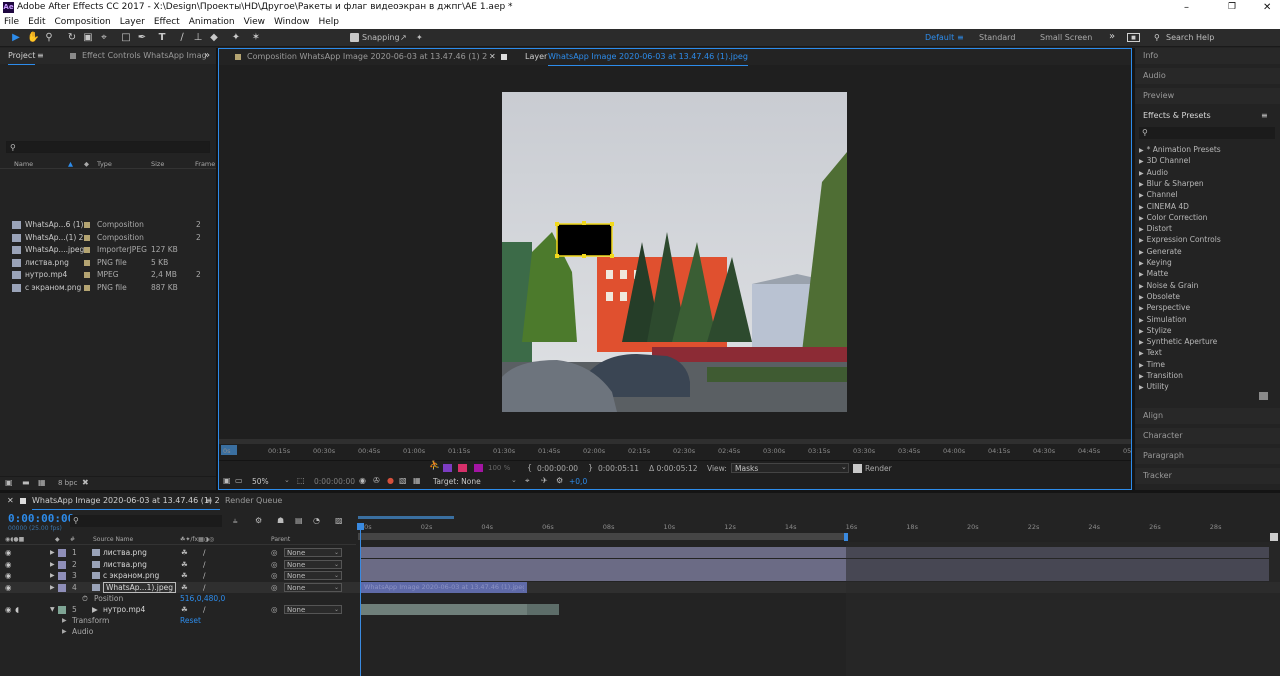 This screenshot has height=676, width=1280. Describe the element at coordinates (1153, 273) in the screenshot. I see `fx-category: ▶ Matte` at that location.